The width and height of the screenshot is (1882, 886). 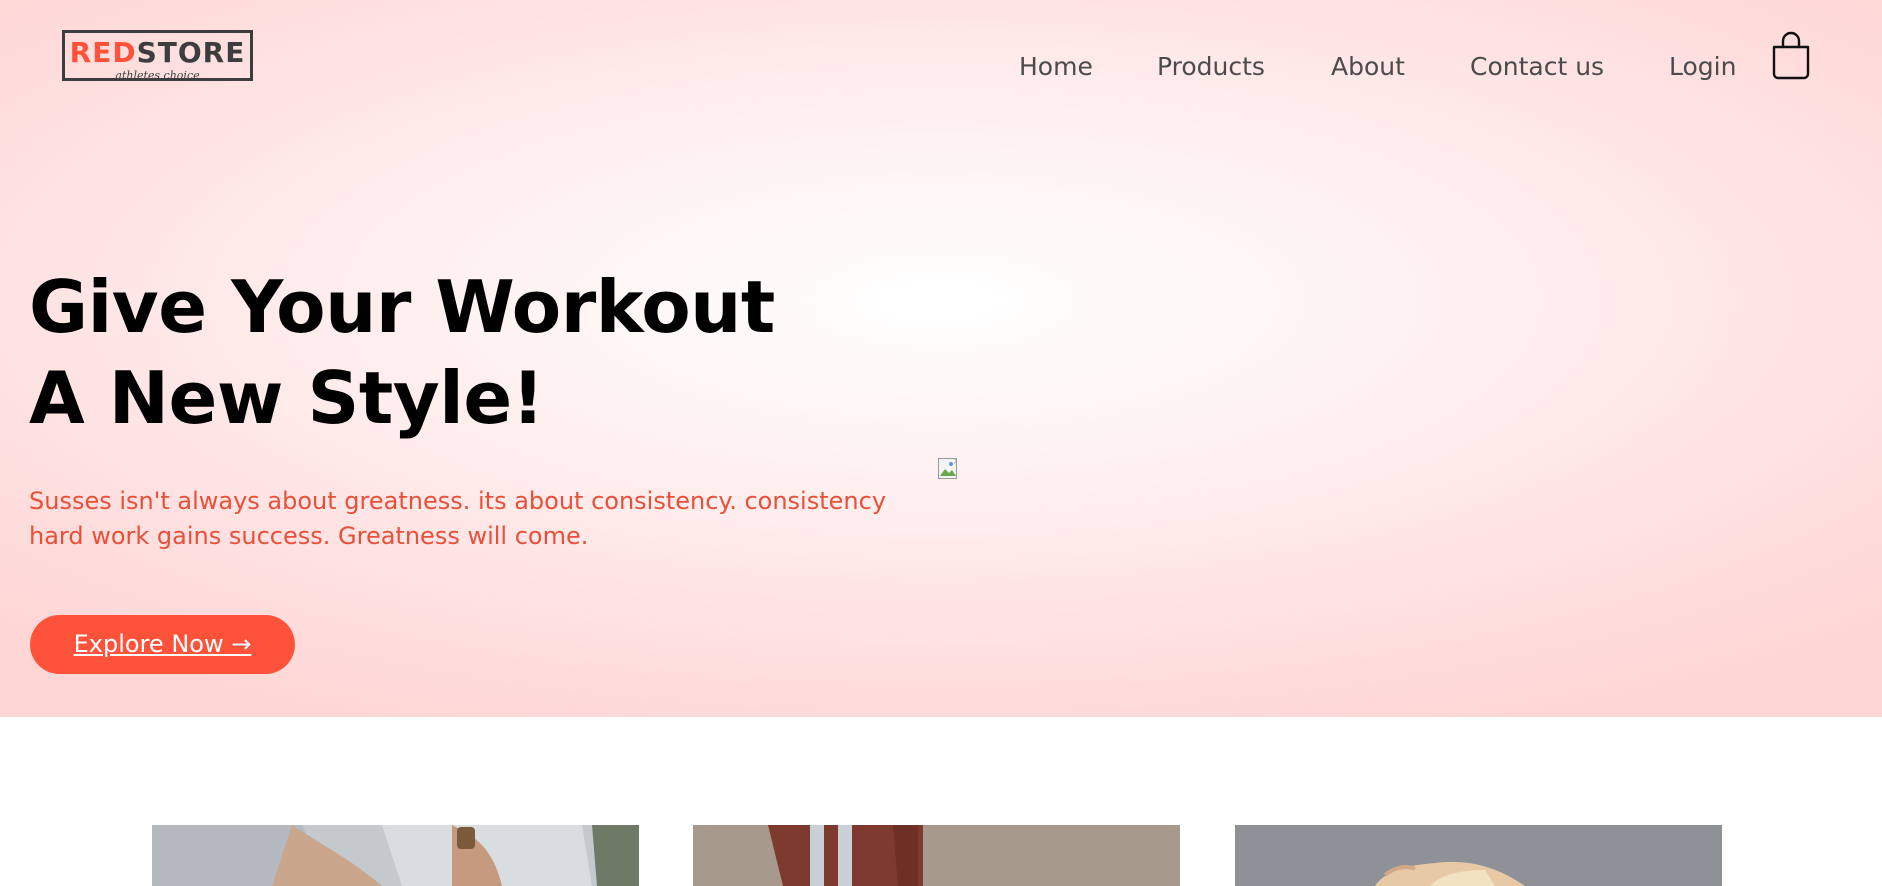 What do you see at coordinates (287, 398) in the screenshot?
I see `hero-title-line-2: A New Style!` at bounding box center [287, 398].